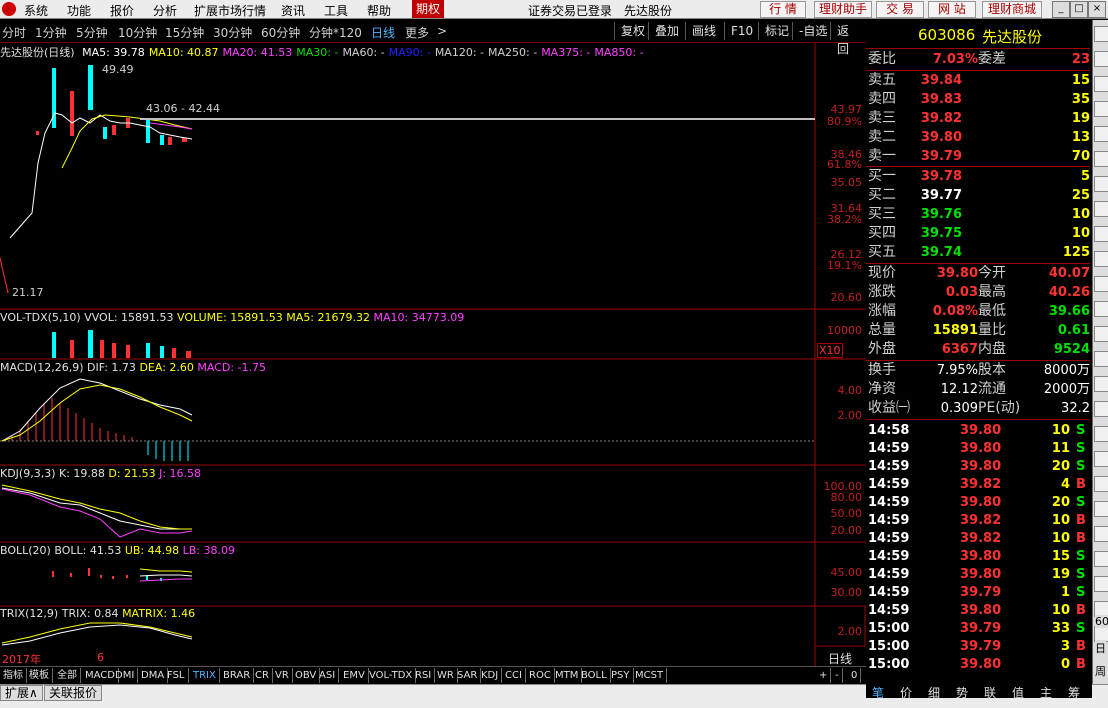  I want to click on table-icon, so click(1101, 109).